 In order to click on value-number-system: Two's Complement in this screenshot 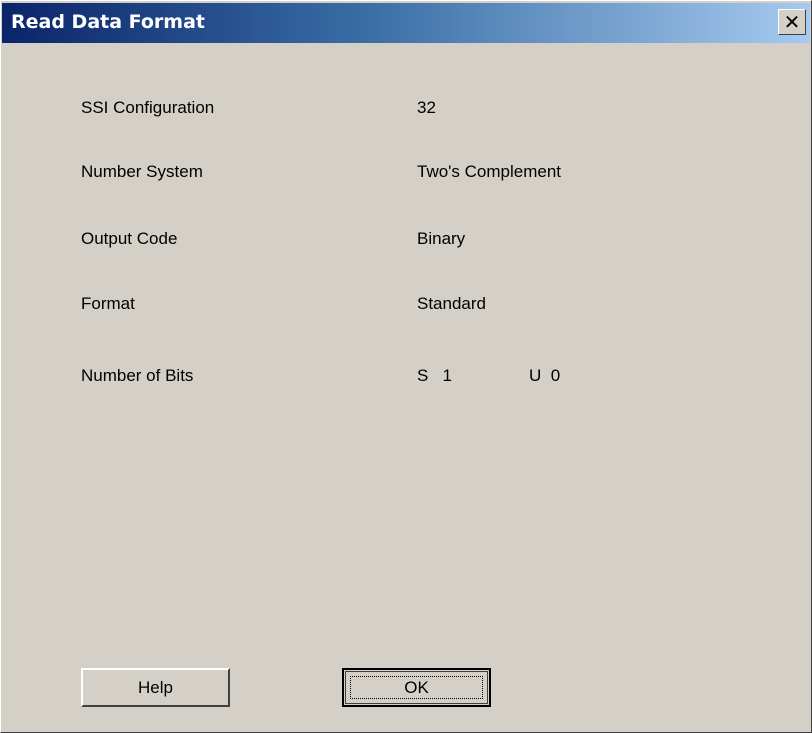, I will do `click(489, 171)`.